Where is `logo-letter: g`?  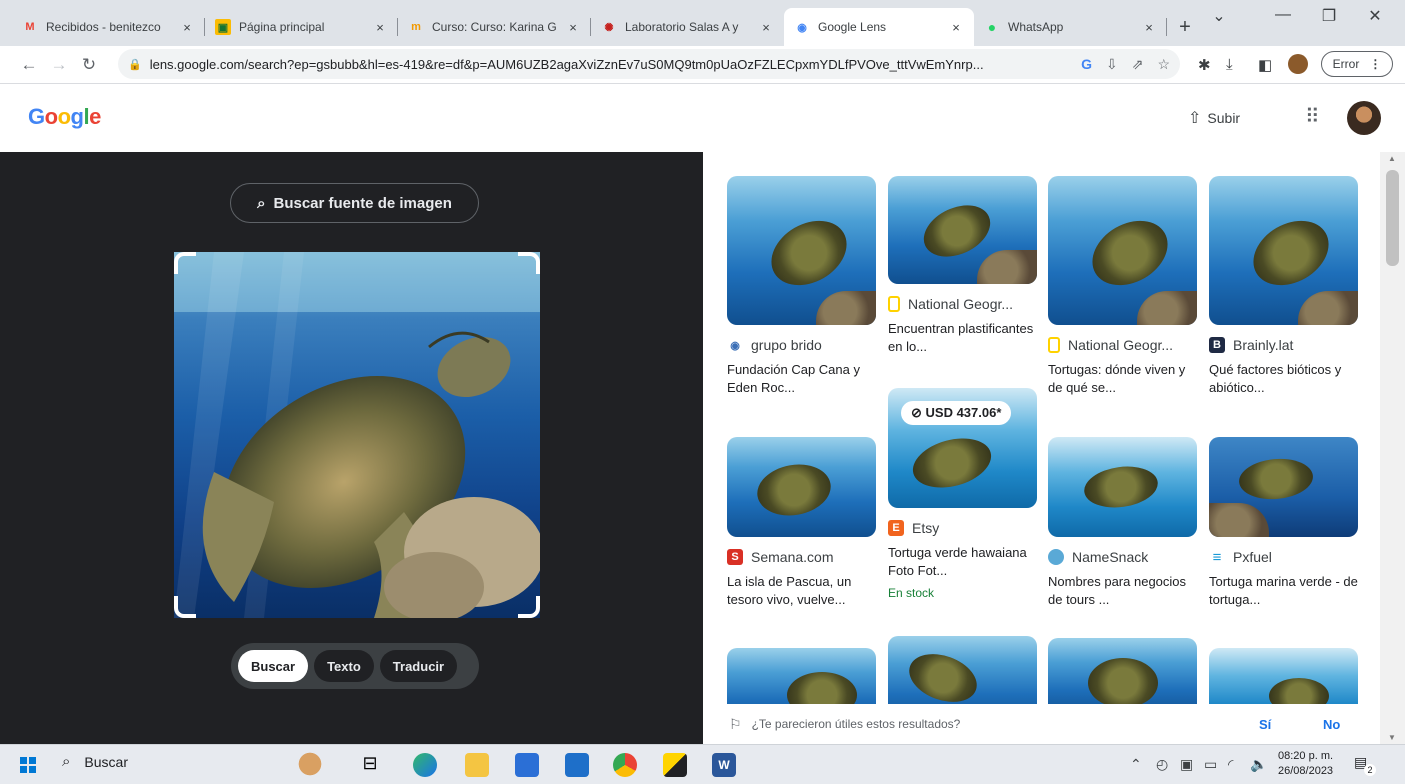 logo-letter: g is located at coordinates (77, 116).